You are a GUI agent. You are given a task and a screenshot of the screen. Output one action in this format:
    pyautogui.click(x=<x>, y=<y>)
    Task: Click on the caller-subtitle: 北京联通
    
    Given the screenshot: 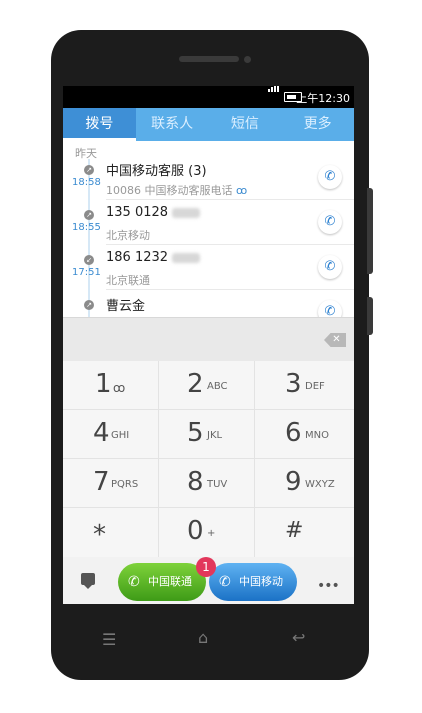 What is the action you would take?
    pyautogui.click(x=128, y=280)
    